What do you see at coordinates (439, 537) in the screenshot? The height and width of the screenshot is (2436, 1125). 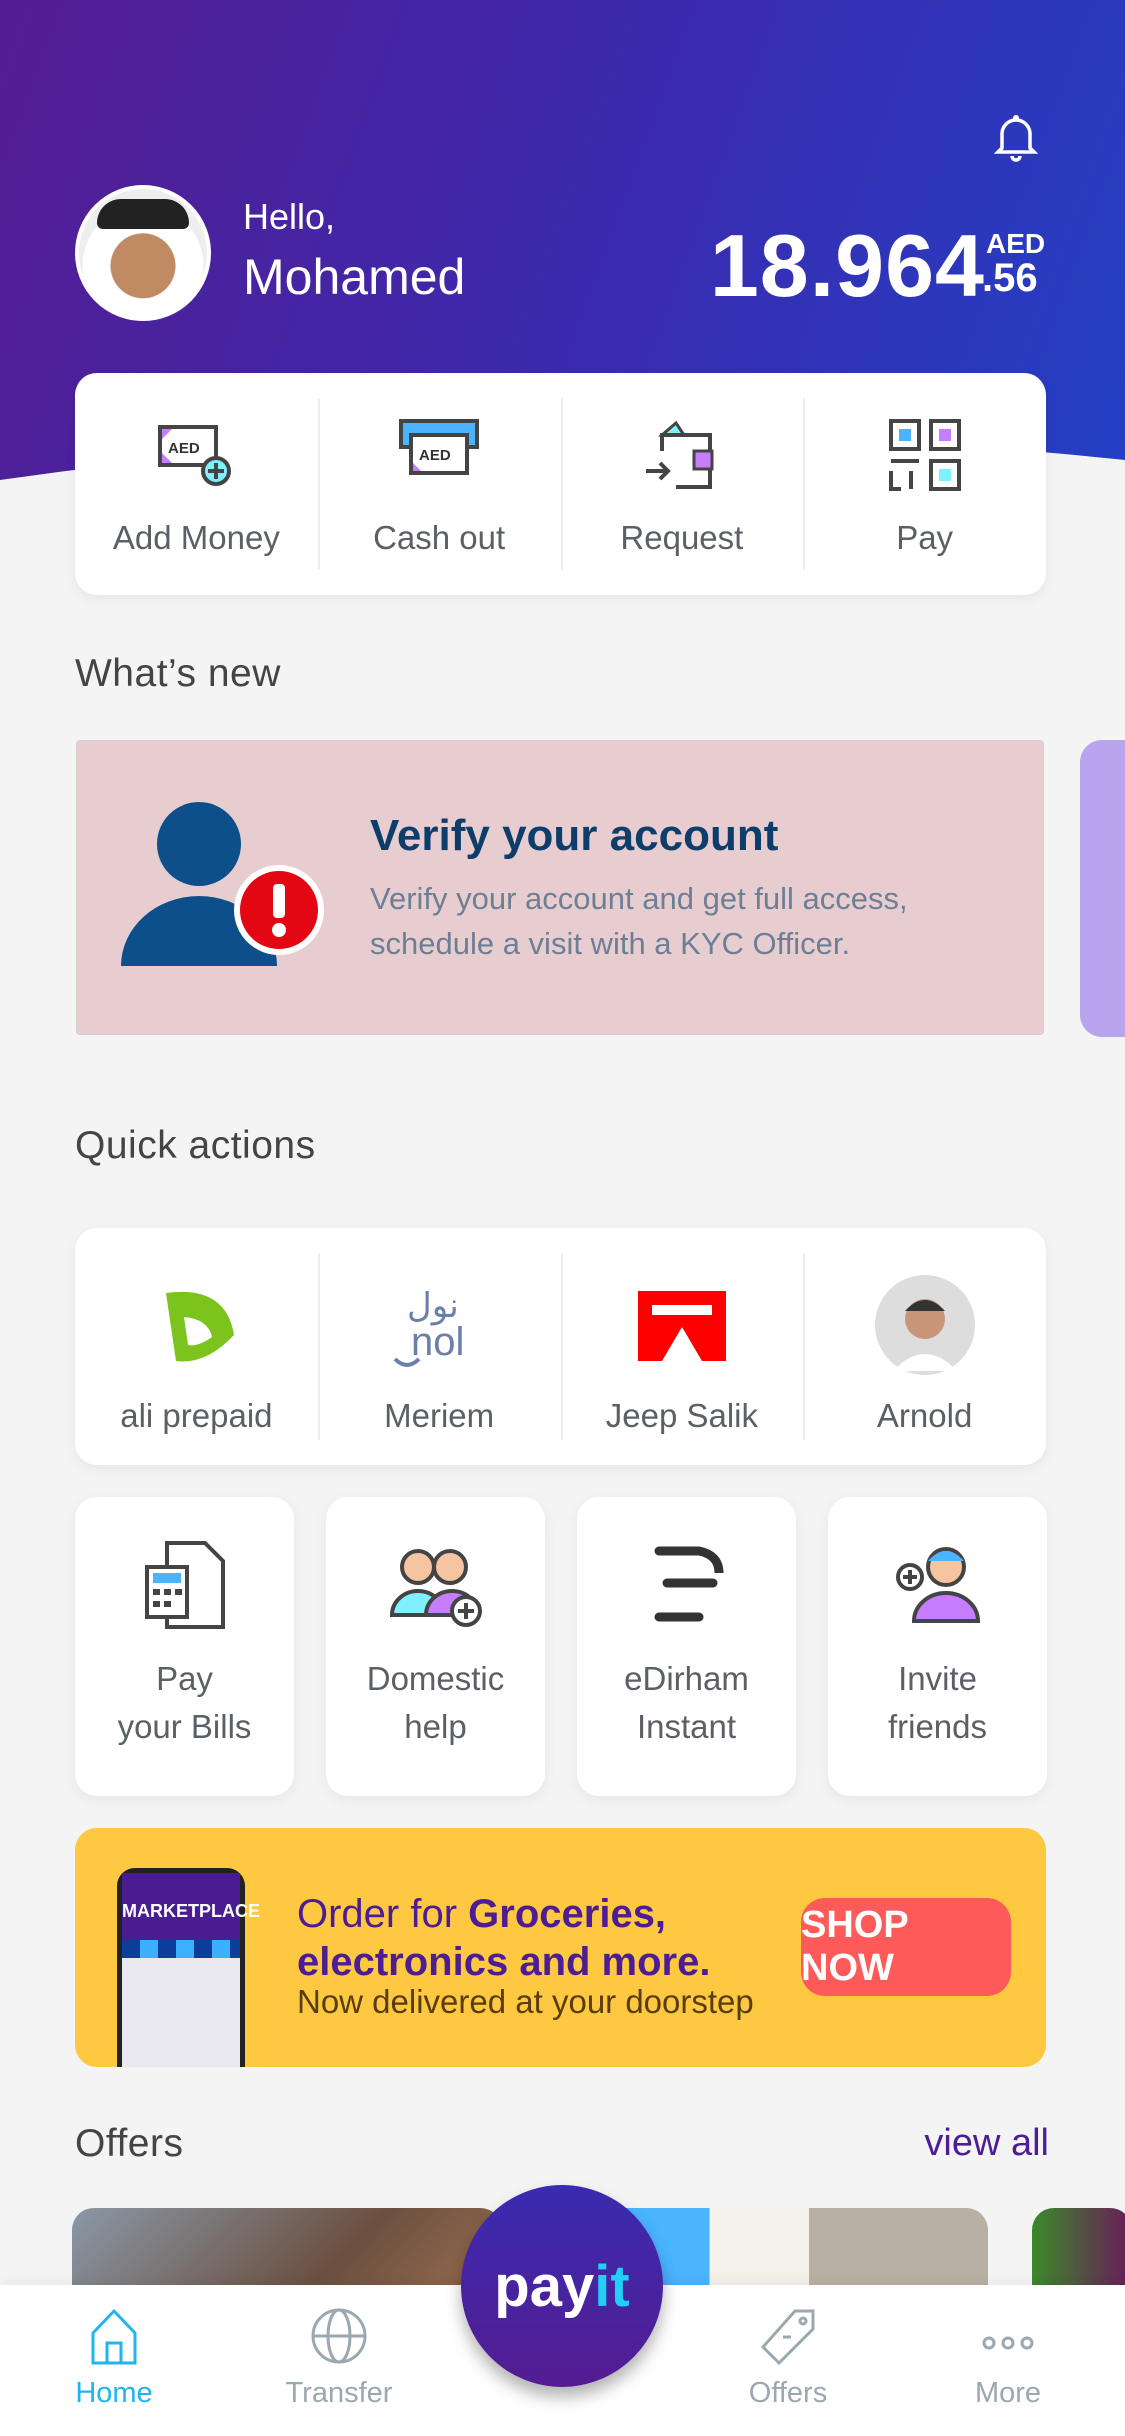 I see `cash-out-label: Cash out` at bounding box center [439, 537].